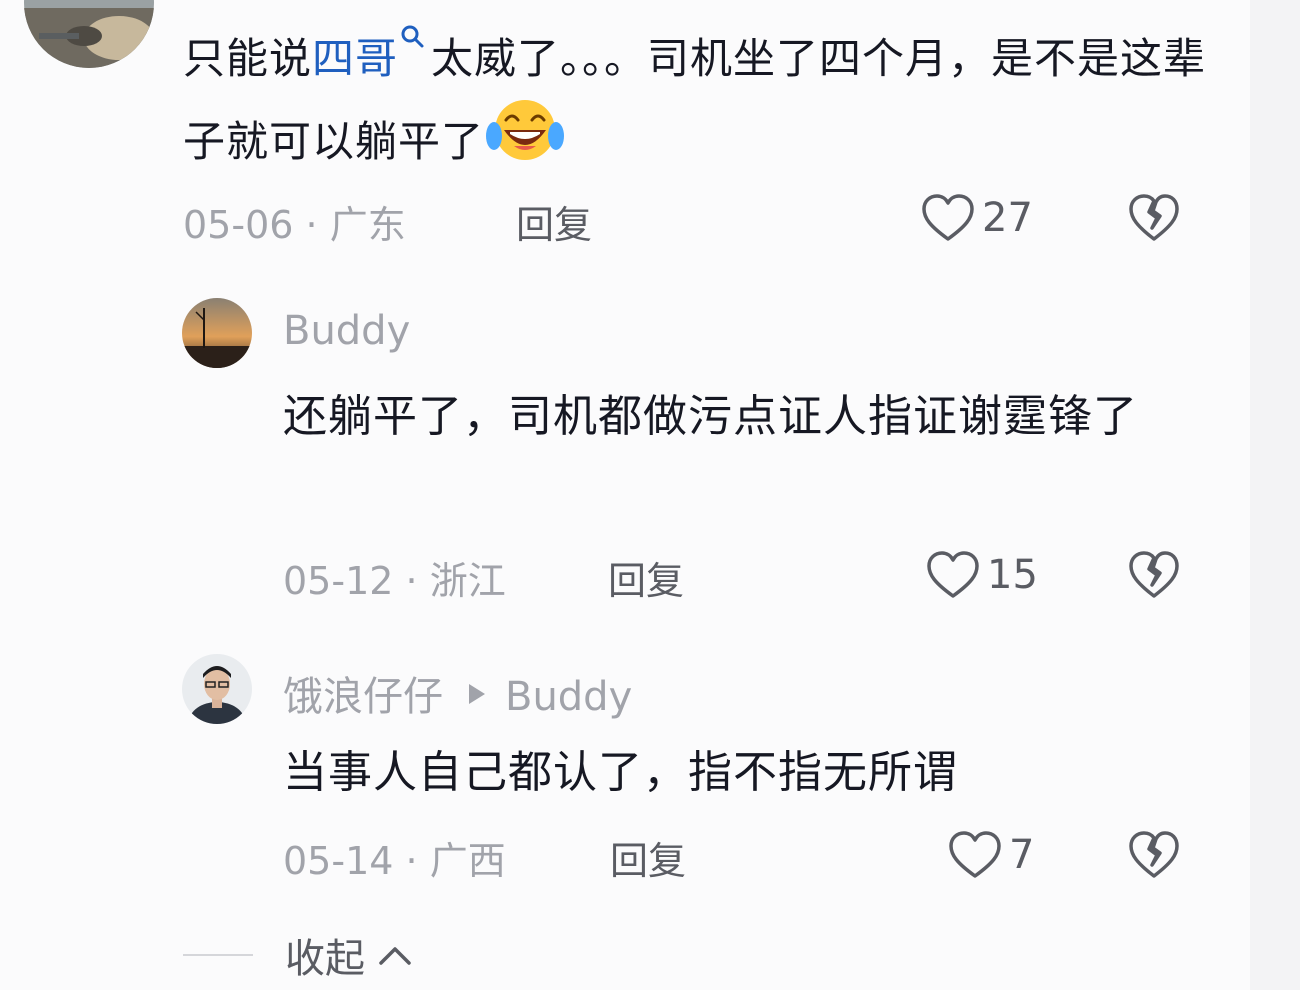 The image size is (1300, 990). What do you see at coordinates (710, 416) in the screenshot?
I see `reply-text: 还躺平了，司机都做污点证人指证谢霆锋了` at bounding box center [710, 416].